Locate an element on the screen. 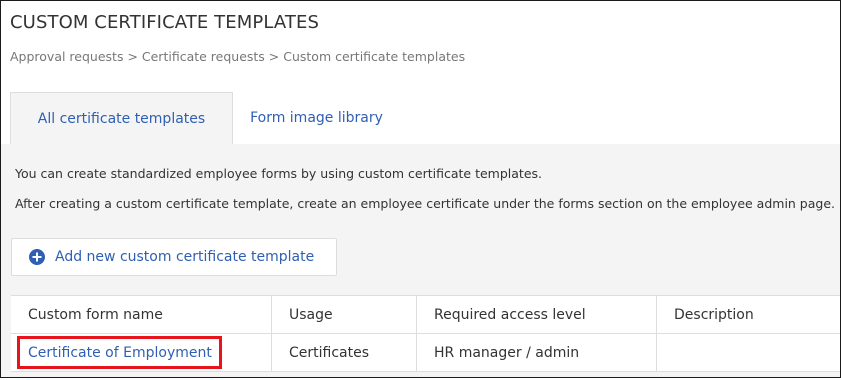 The width and height of the screenshot is (841, 380). column-header: Usage is located at coordinates (344, 314).